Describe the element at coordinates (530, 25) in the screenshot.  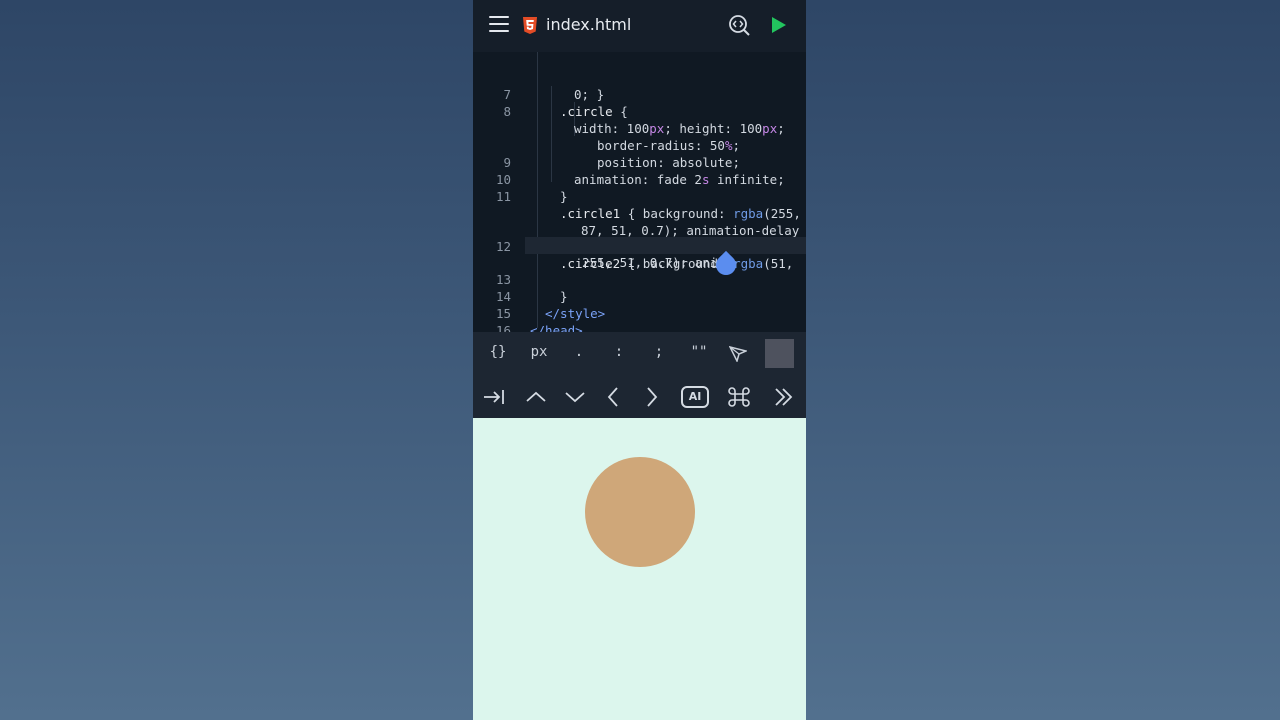
I see `html5-icon` at that location.